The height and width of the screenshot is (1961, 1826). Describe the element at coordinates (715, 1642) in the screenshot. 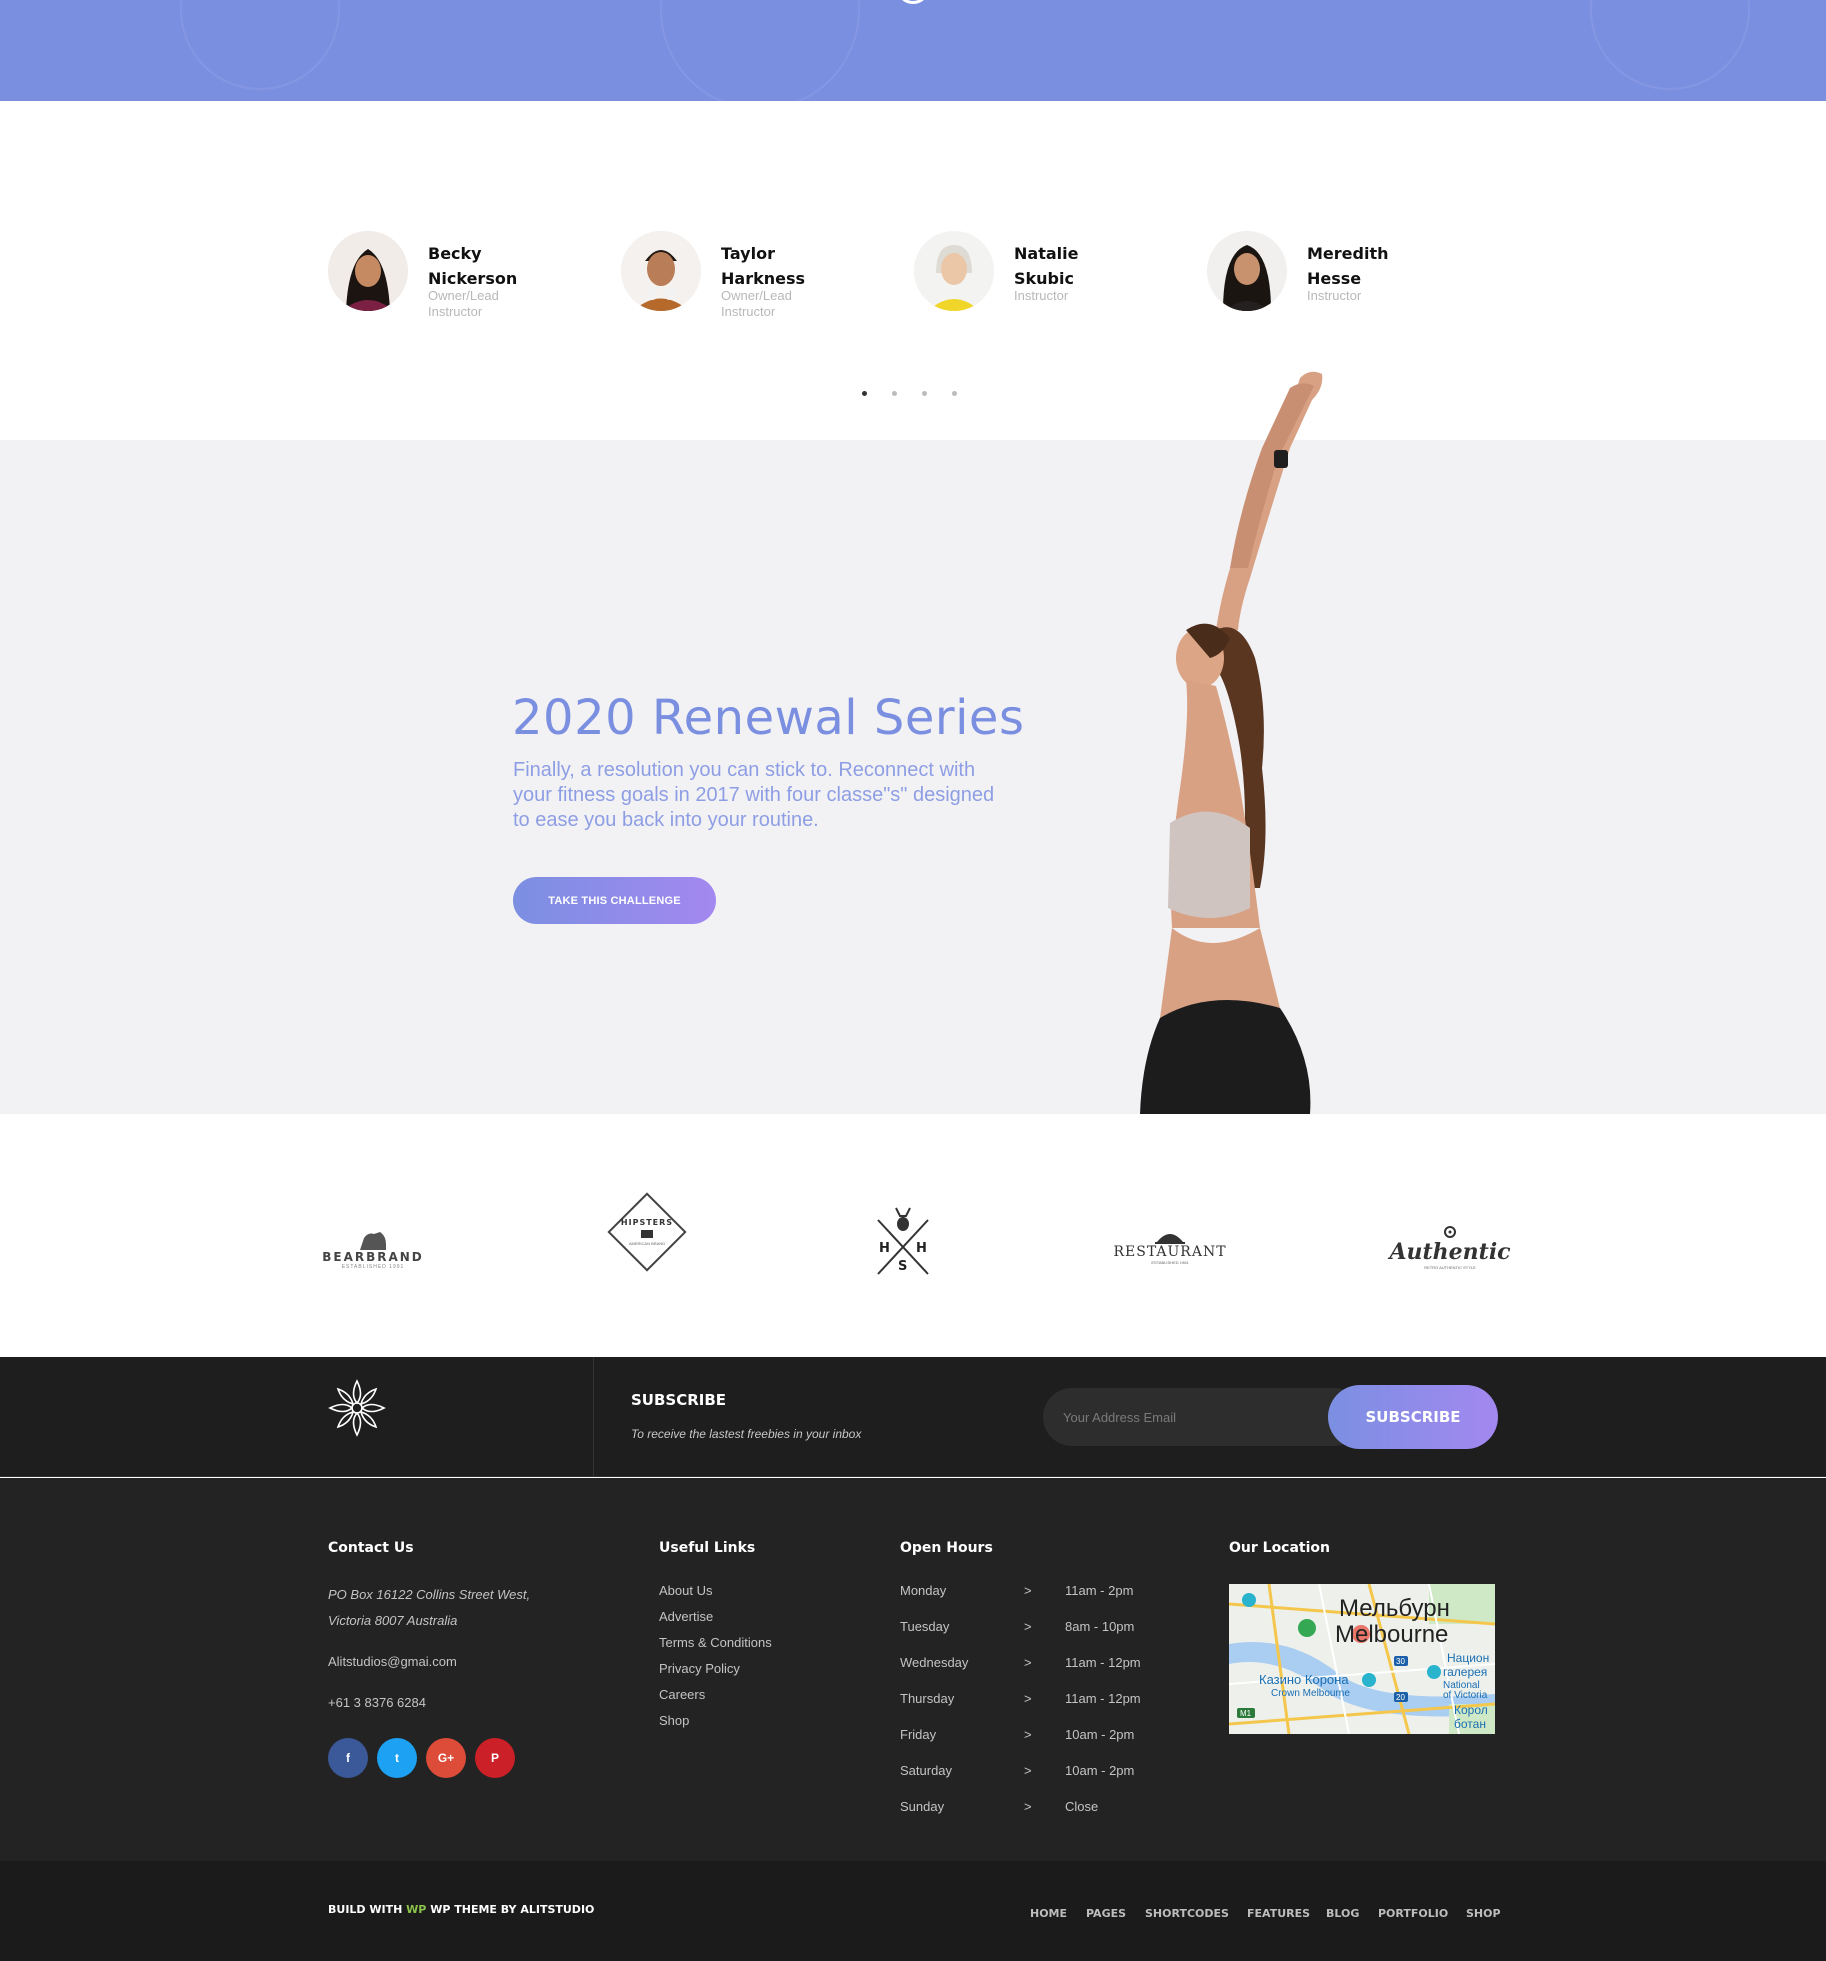

I see `footer-link-terms: Terms & Conditions` at that location.